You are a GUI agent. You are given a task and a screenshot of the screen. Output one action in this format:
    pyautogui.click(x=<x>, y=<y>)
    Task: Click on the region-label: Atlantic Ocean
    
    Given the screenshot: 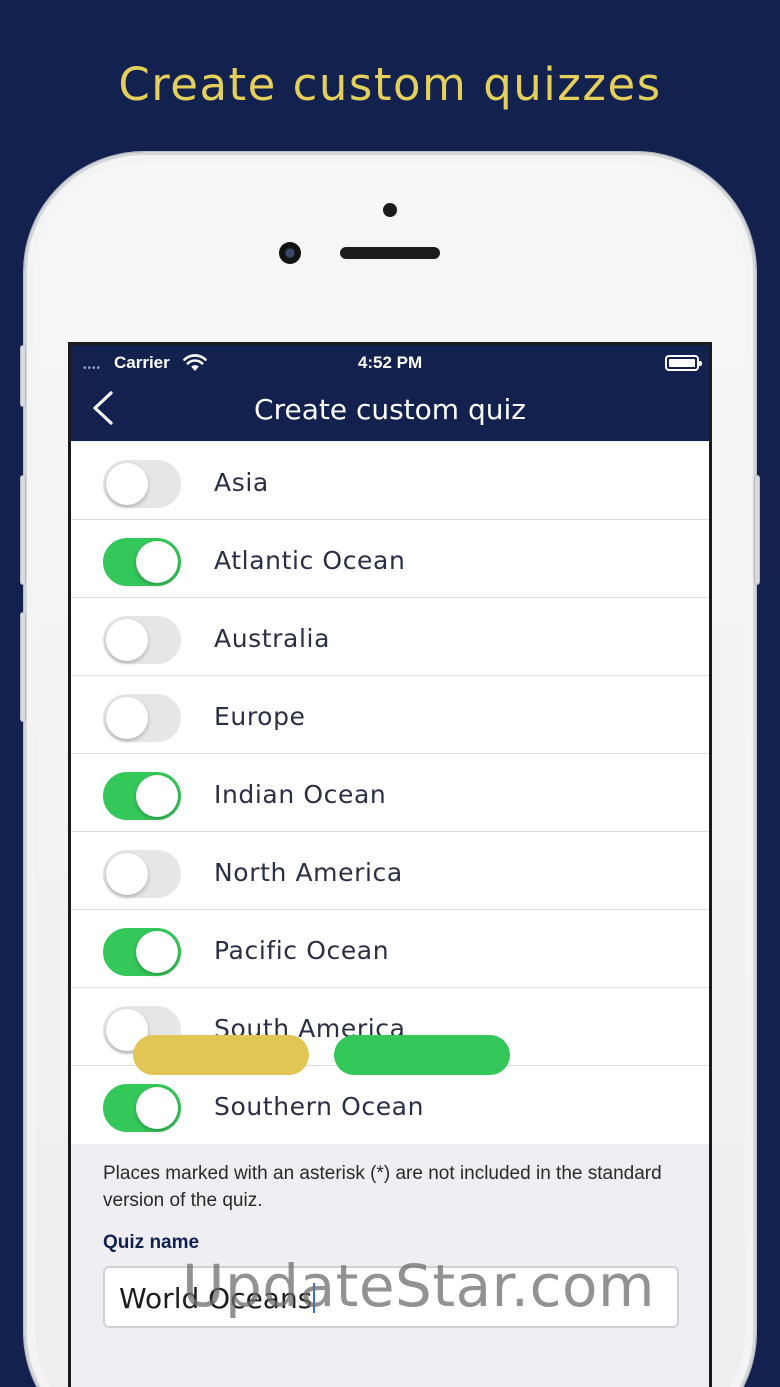 What is the action you would take?
    pyautogui.click(x=310, y=560)
    